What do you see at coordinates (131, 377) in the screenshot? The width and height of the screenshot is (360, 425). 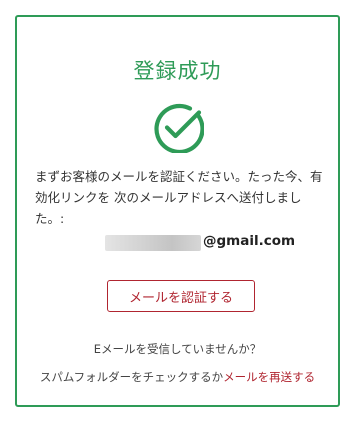 I see `spam-folder-text: スパムフォルダーをチェックするか` at bounding box center [131, 377].